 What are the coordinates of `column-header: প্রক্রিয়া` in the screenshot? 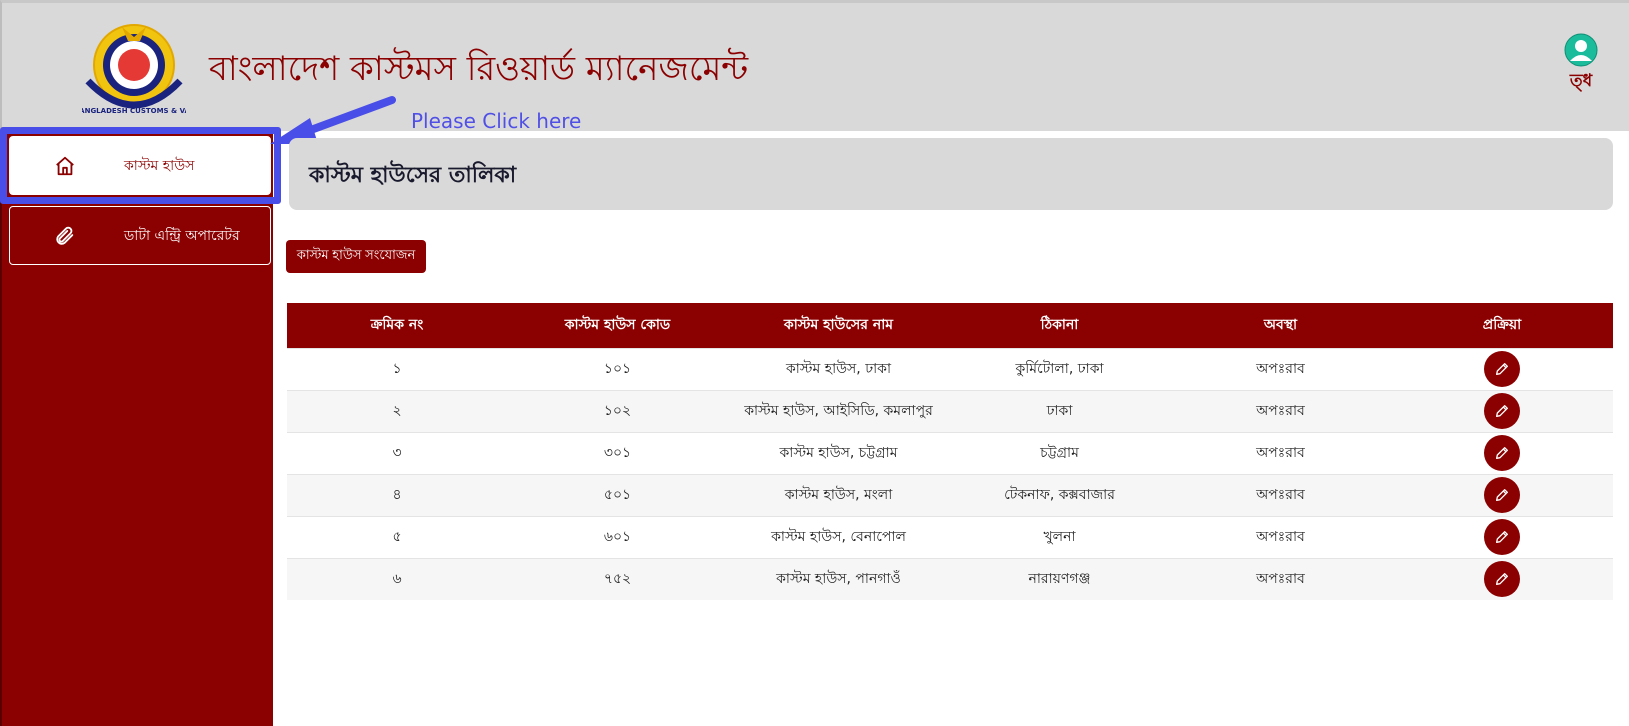 It's located at (1502, 325).